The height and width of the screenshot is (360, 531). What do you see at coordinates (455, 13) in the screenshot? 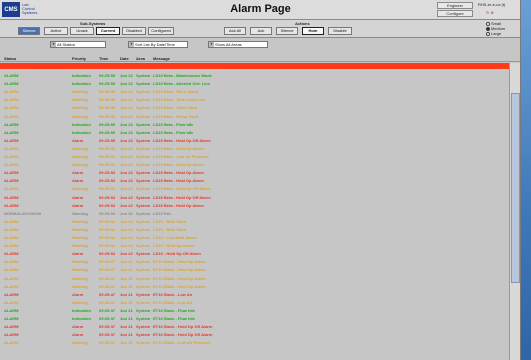
I see `configure-button: Configure` at bounding box center [455, 13].